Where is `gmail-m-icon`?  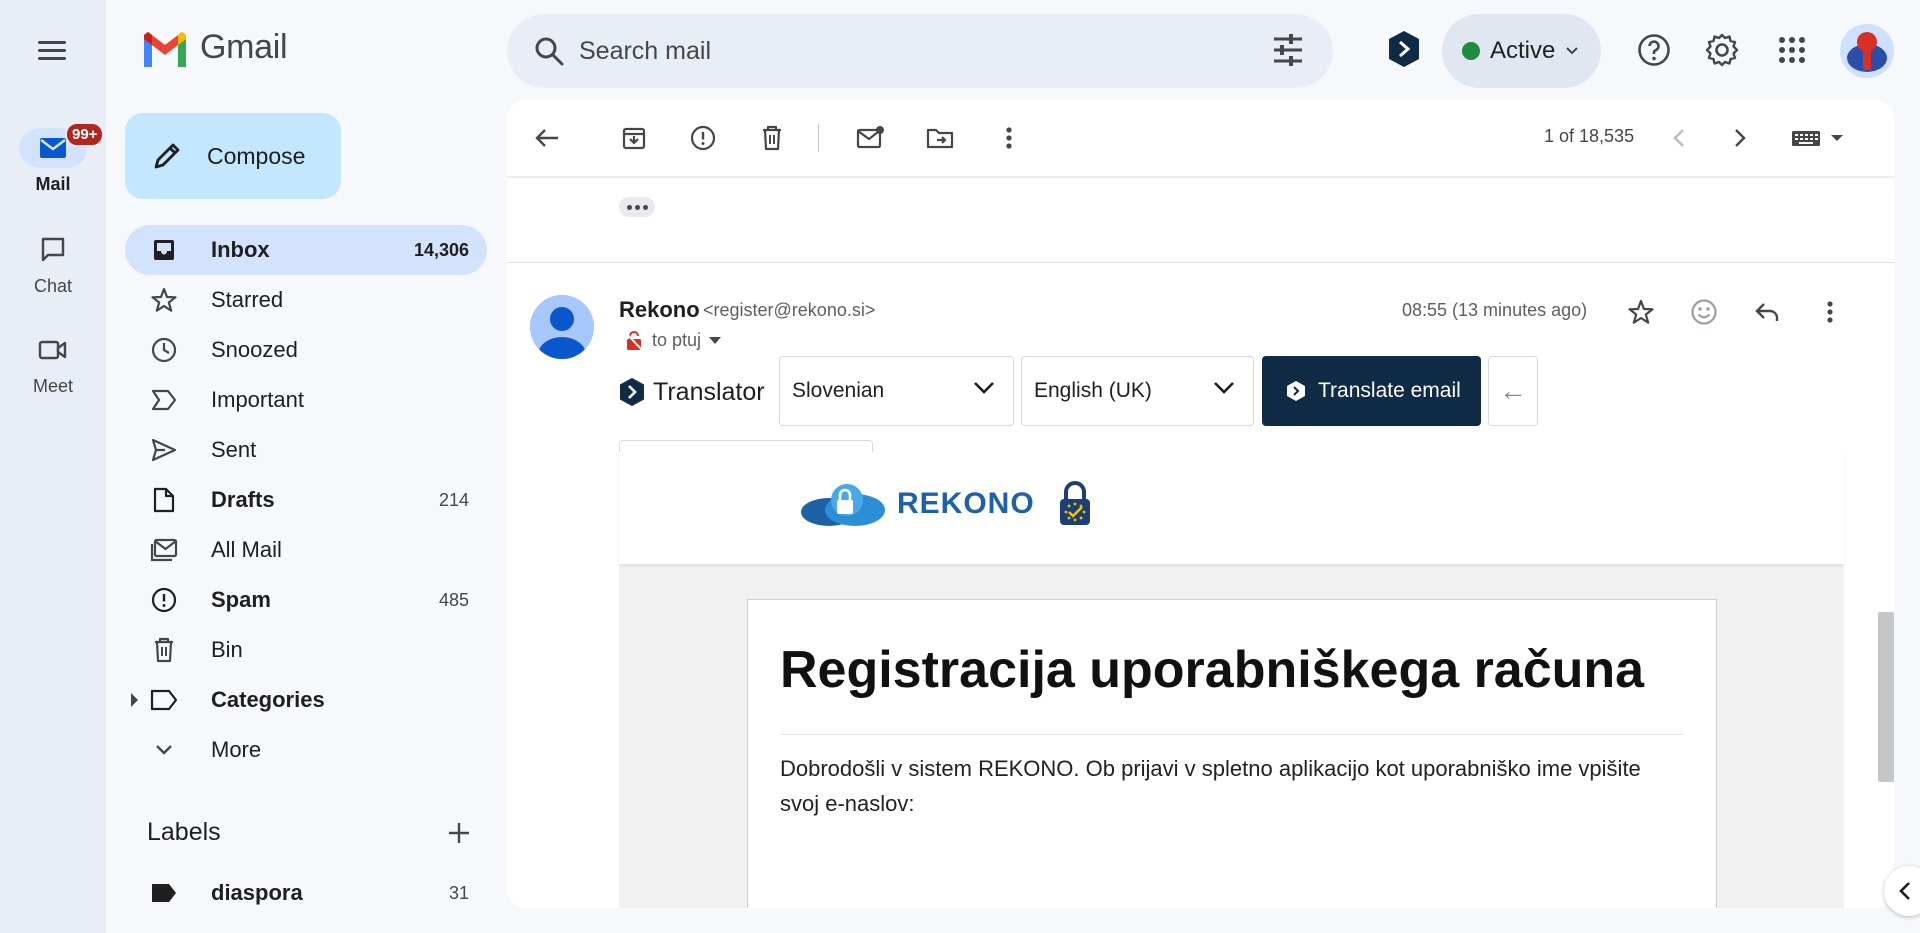 gmail-m-icon is located at coordinates (165, 49).